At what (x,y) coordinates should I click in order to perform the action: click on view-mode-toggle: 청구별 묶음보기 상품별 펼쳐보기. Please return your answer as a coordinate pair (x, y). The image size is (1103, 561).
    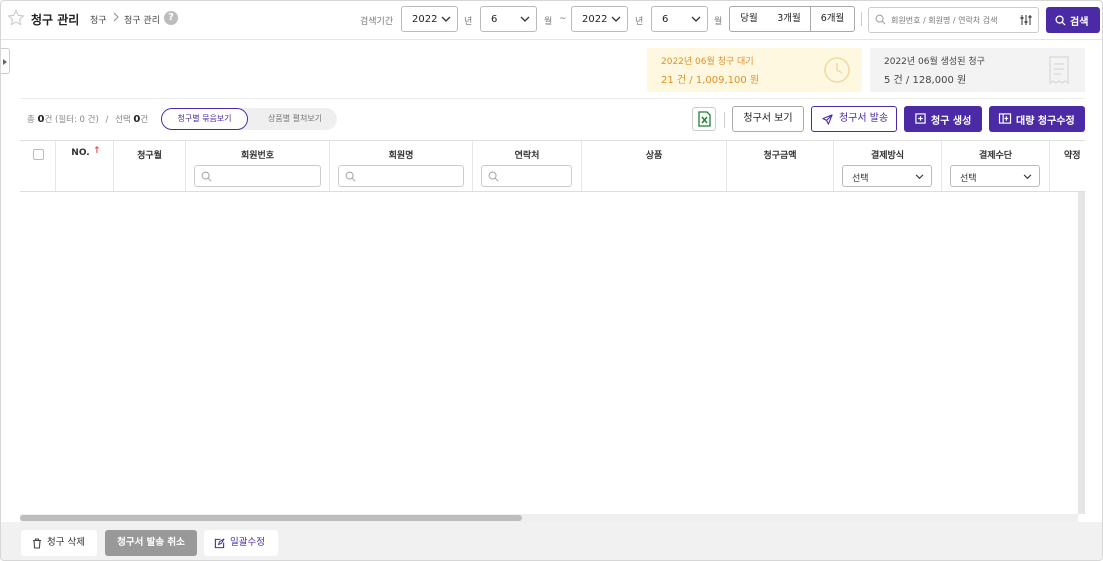
    Looking at the image, I should click on (249, 119).